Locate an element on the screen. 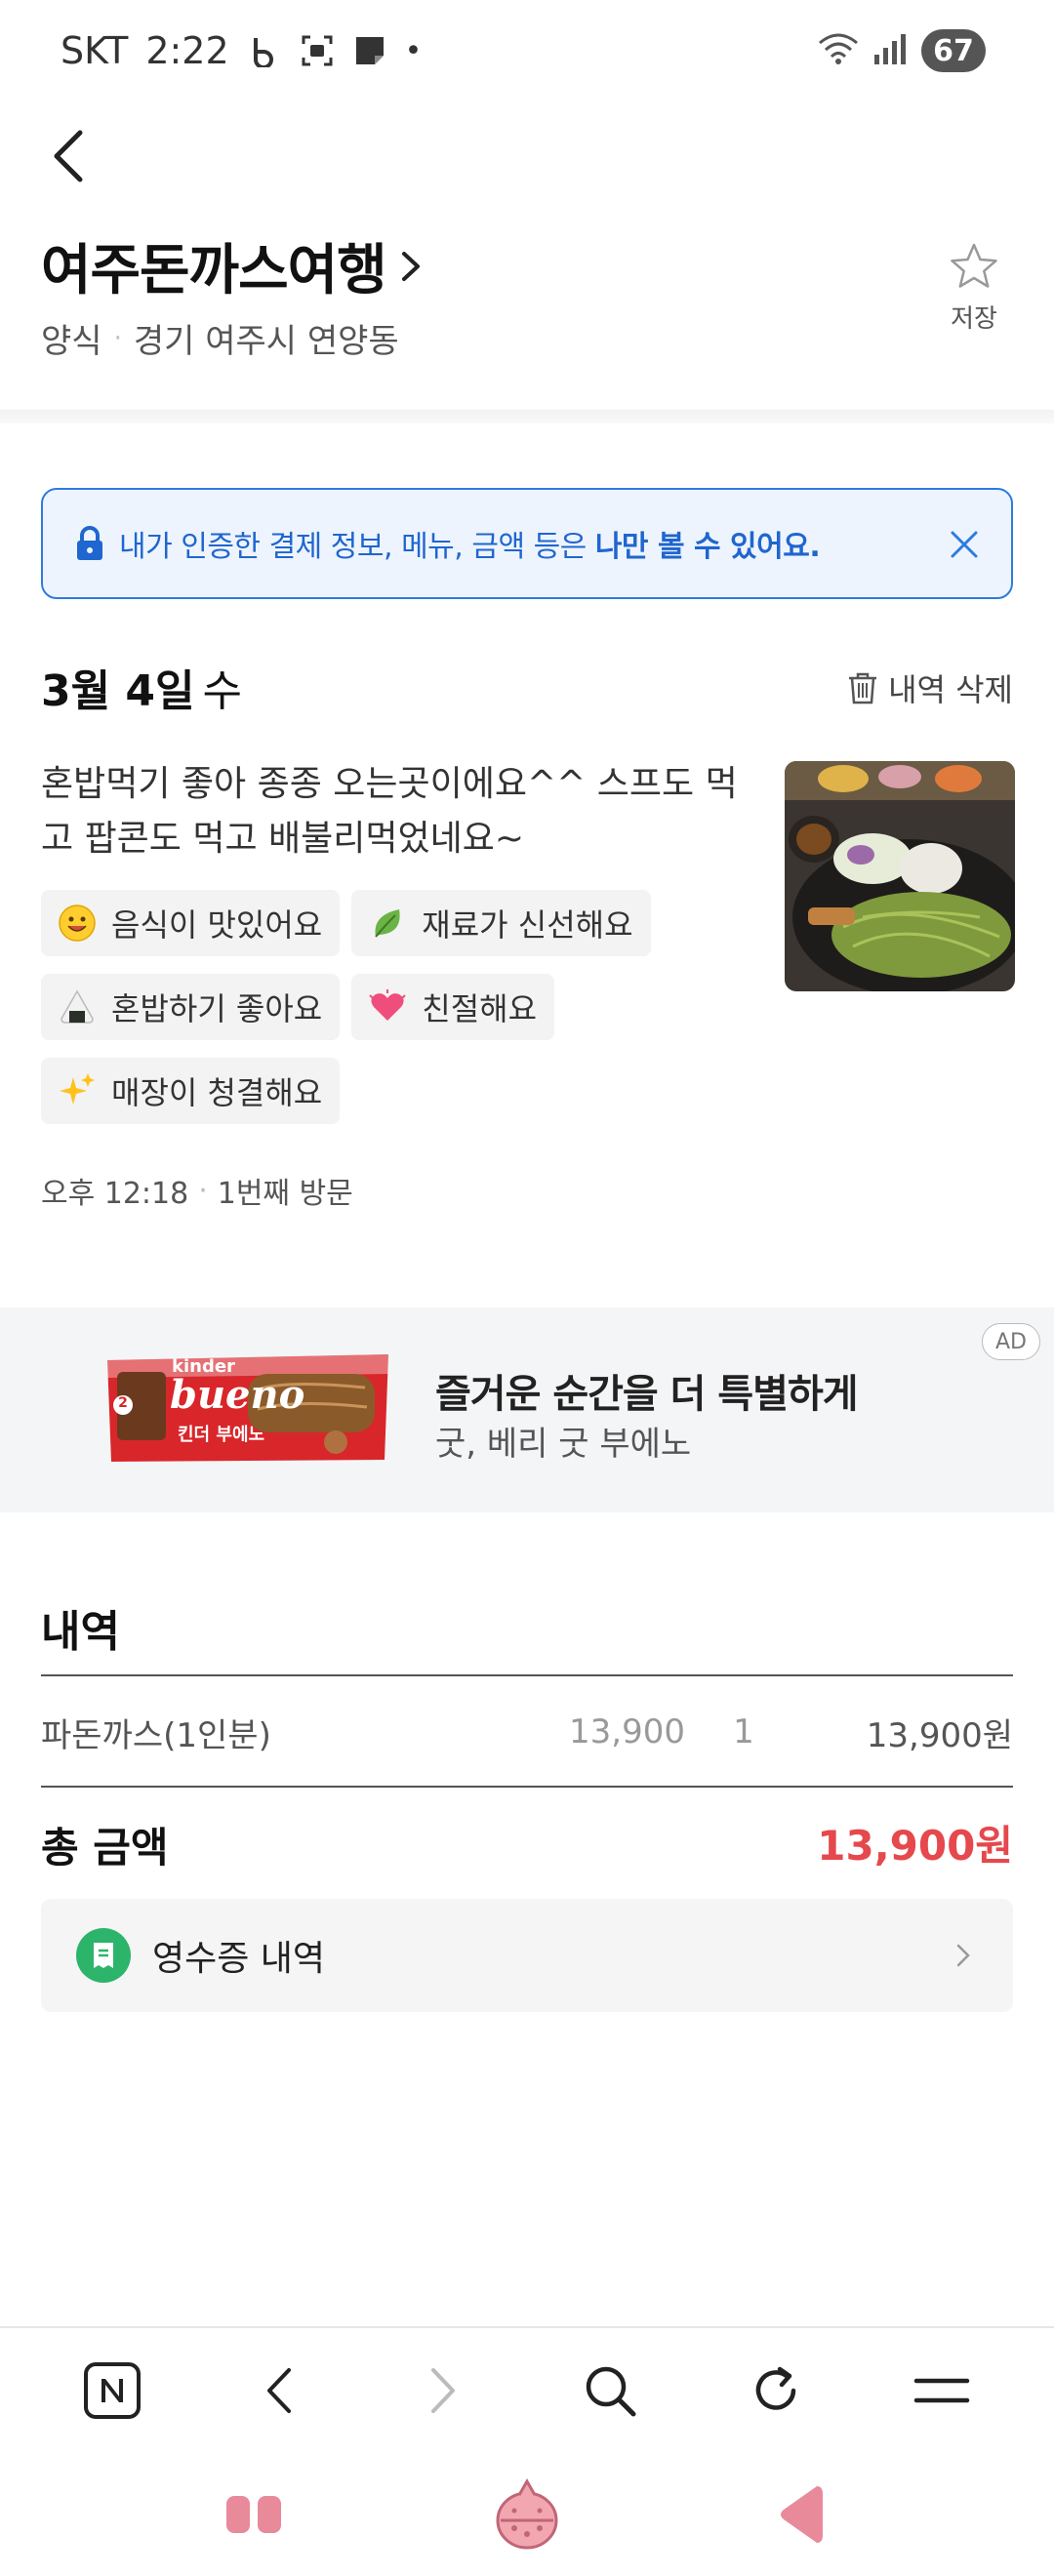 The image size is (1054, 2576). refresh-icon is located at coordinates (775, 2388).